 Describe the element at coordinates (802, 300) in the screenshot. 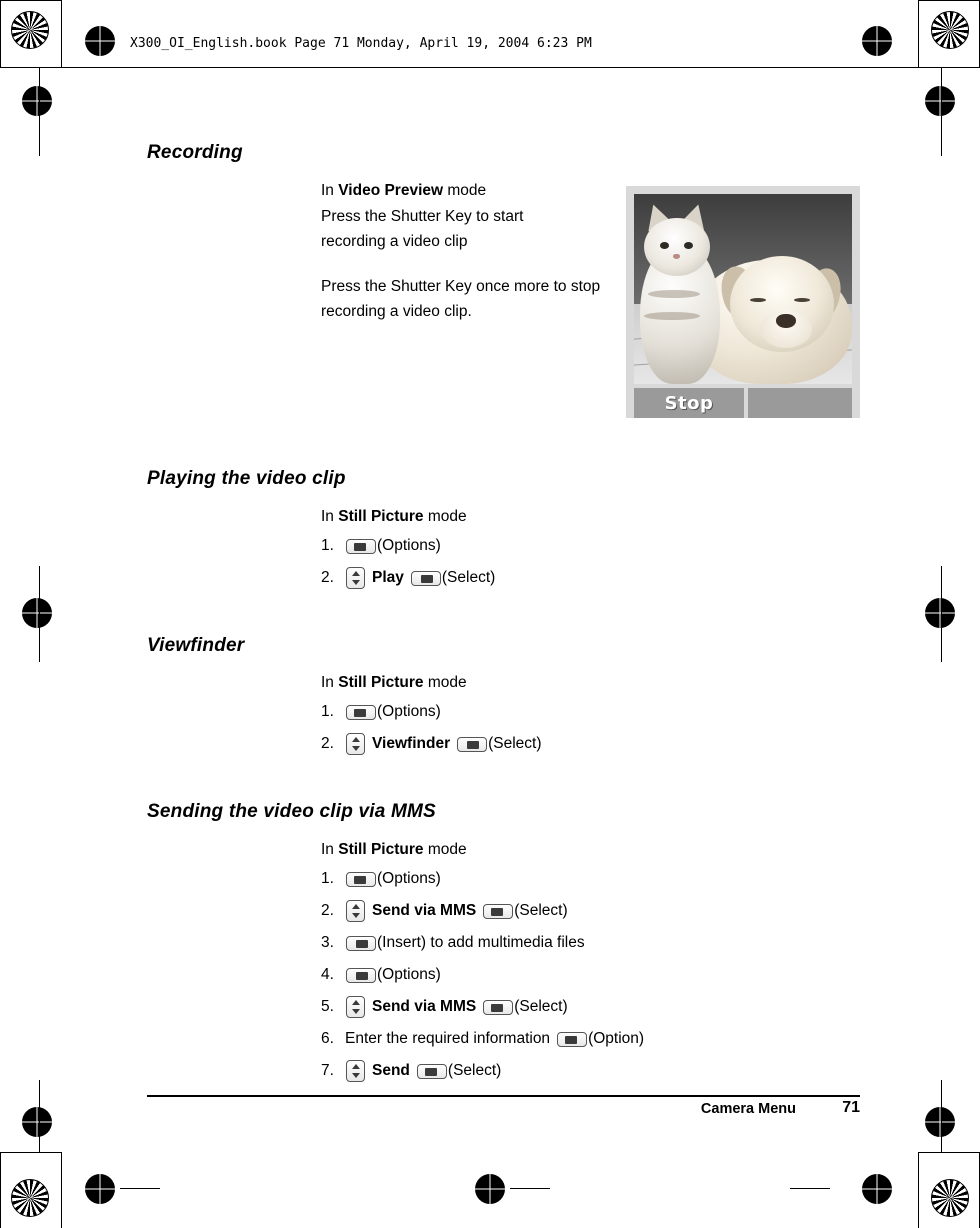

I see `photo-puppy-eye-right` at that location.